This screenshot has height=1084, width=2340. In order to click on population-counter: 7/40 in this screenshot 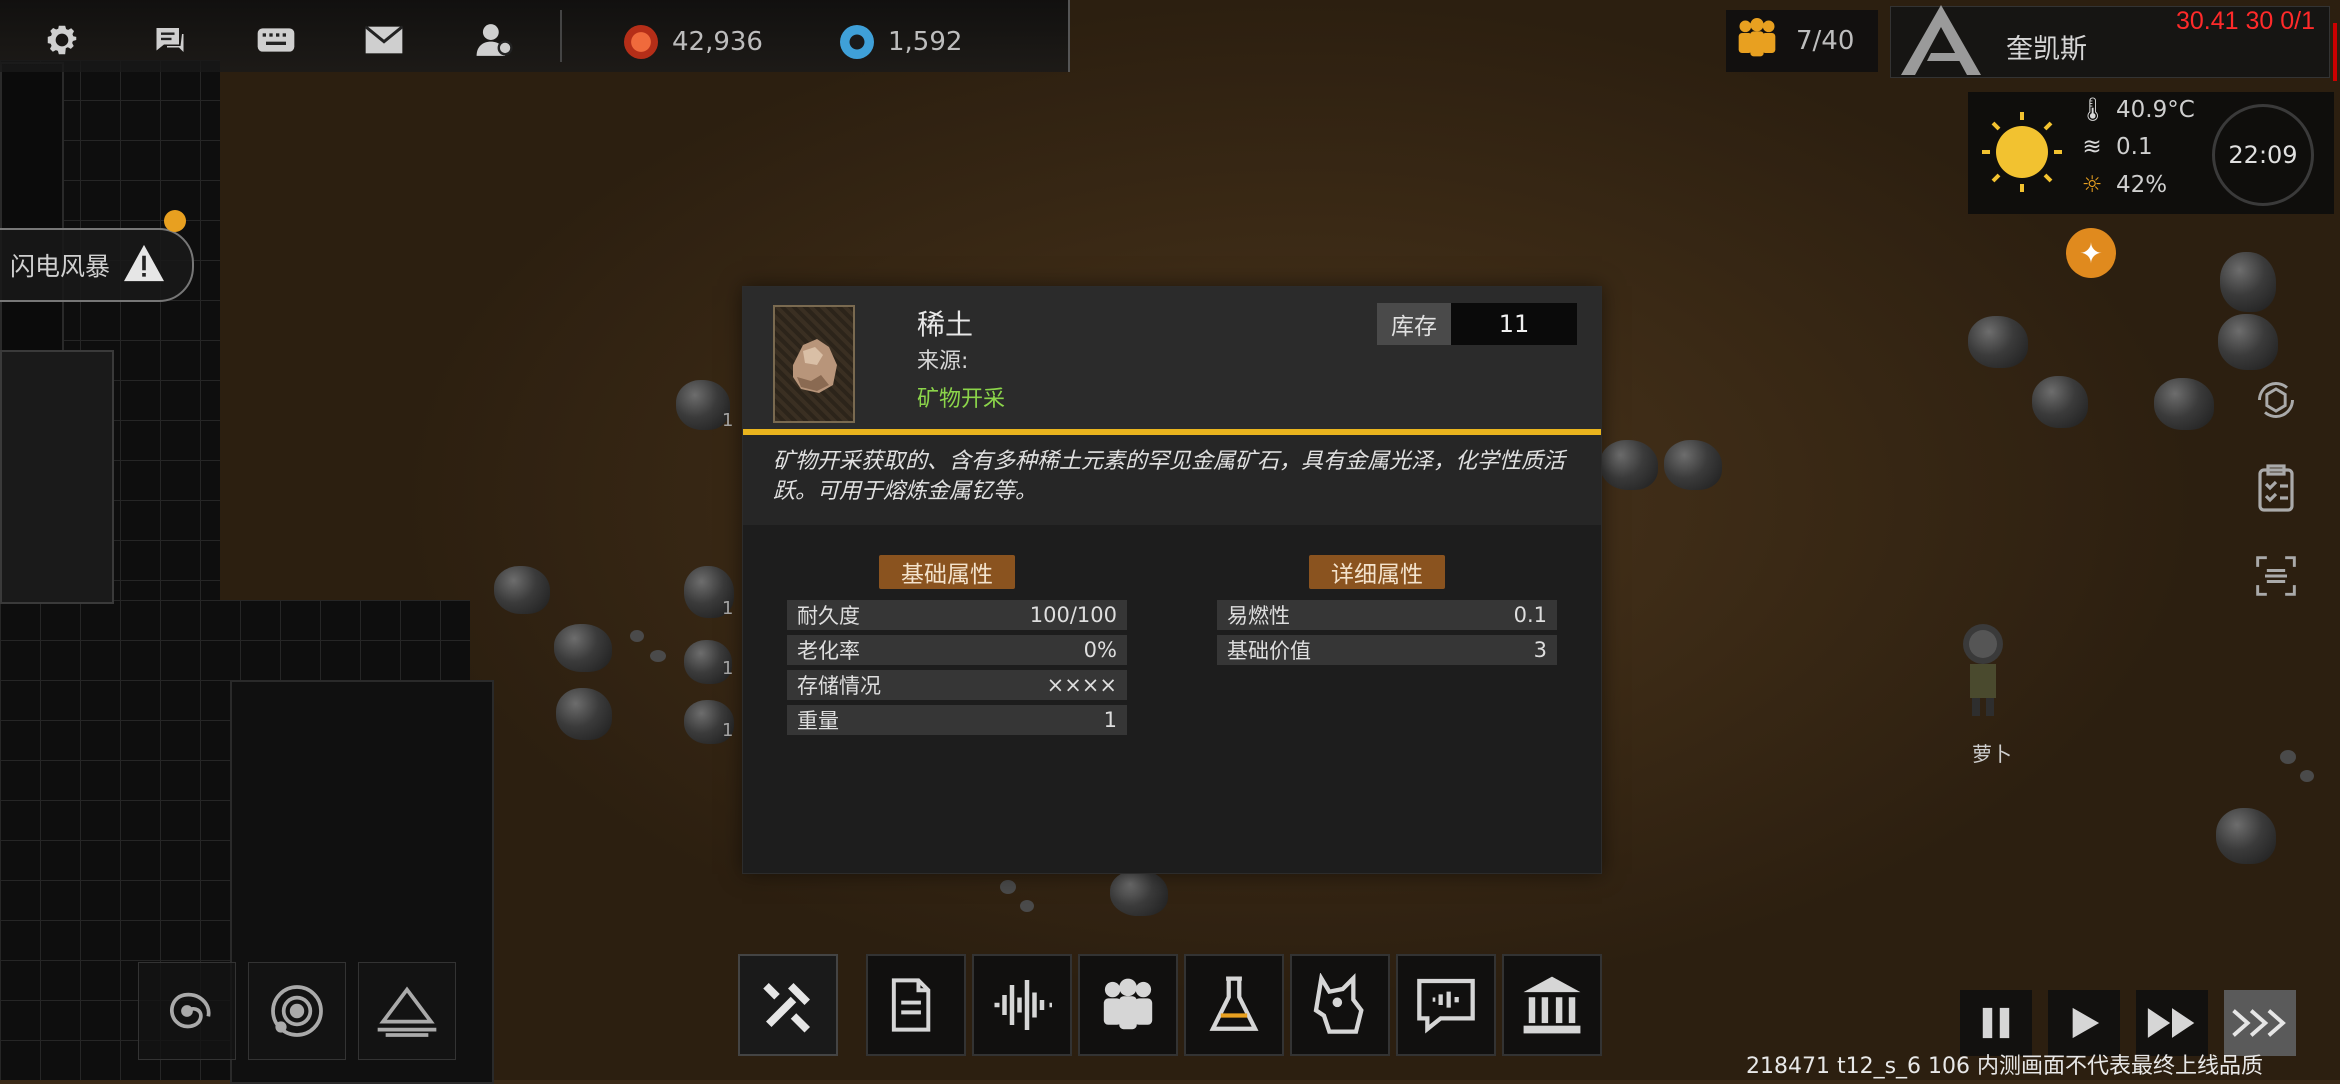, I will do `click(1802, 41)`.